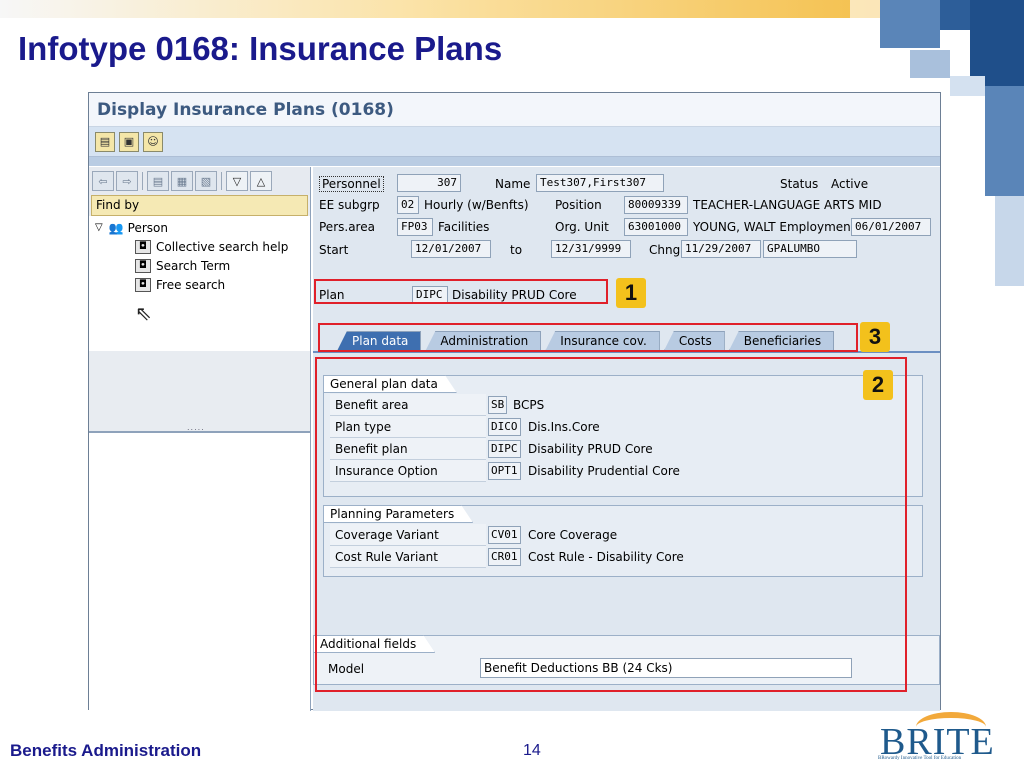 This screenshot has height=768, width=1024. Describe the element at coordinates (103, 181) in the screenshot. I see `arrow-left-icon: ⇦` at that location.